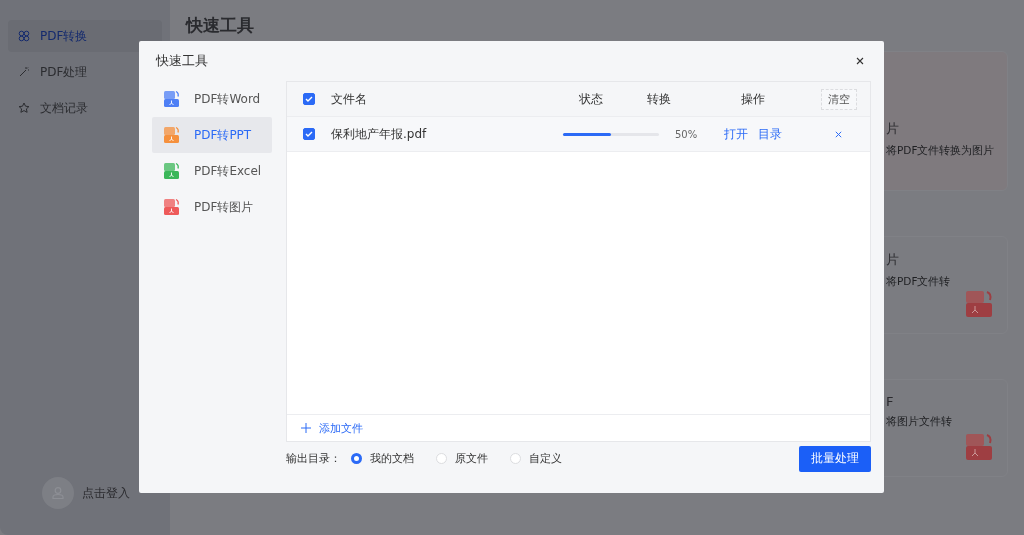  What do you see at coordinates (462, 458) in the screenshot?
I see `radio-option: 原文件` at bounding box center [462, 458].